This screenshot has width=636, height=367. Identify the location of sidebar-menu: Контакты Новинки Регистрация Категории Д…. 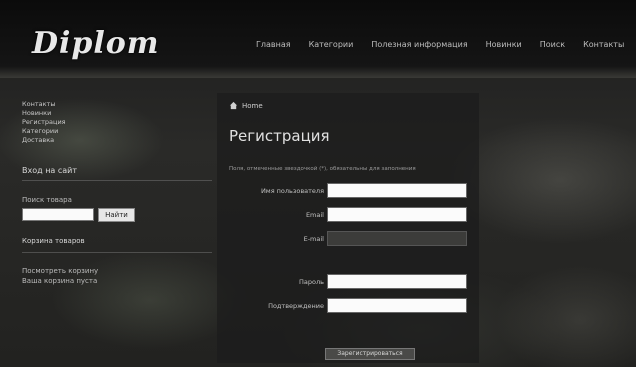
(44, 122).